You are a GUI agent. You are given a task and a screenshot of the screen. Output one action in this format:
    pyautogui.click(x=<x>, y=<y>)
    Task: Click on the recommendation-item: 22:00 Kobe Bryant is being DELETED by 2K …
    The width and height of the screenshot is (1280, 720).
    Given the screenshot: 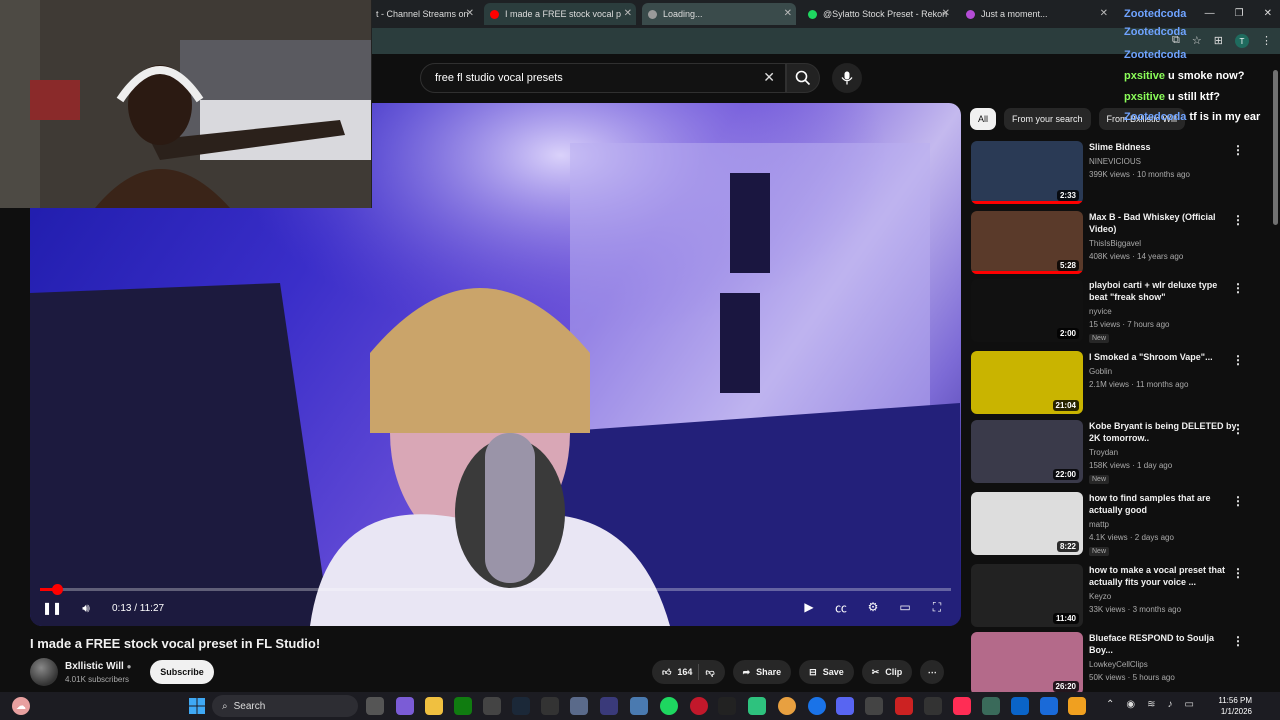 What is the action you would take?
    pyautogui.click(x=1120, y=452)
    